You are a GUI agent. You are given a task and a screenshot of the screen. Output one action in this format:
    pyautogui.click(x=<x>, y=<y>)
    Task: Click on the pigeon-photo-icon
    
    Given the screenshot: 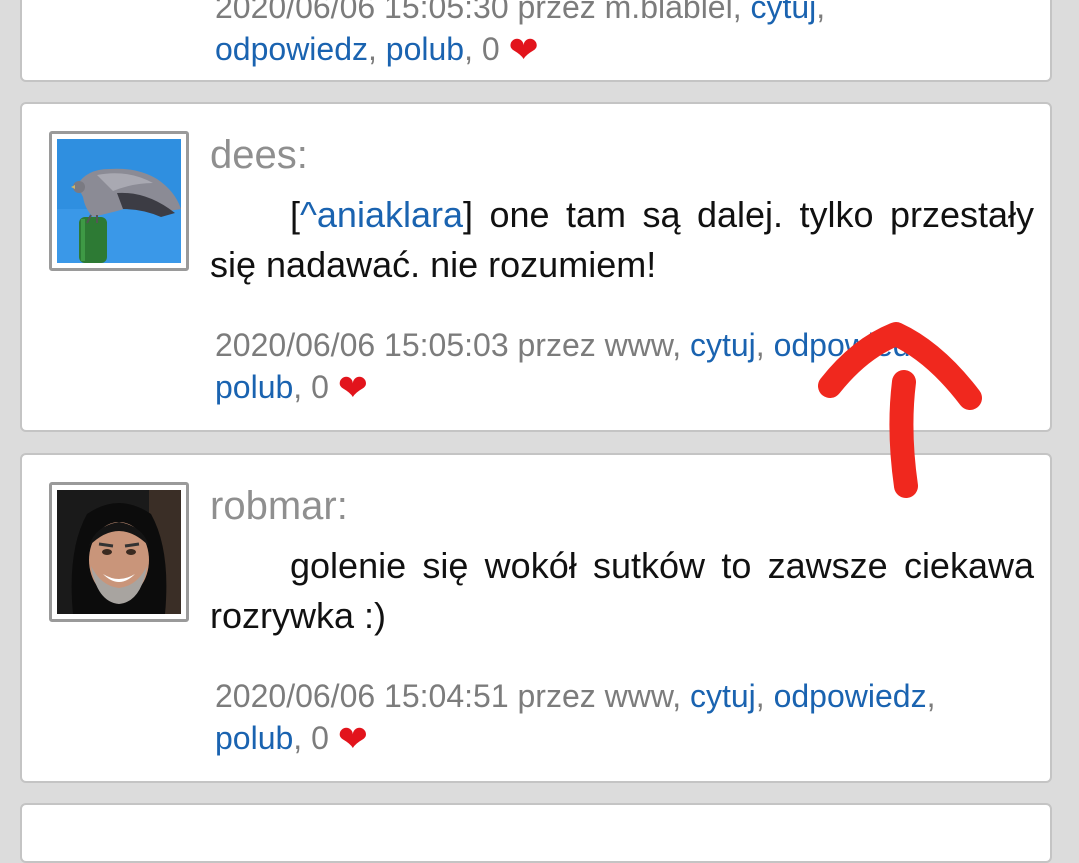 What is the action you would take?
    pyautogui.click(x=119, y=201)
    